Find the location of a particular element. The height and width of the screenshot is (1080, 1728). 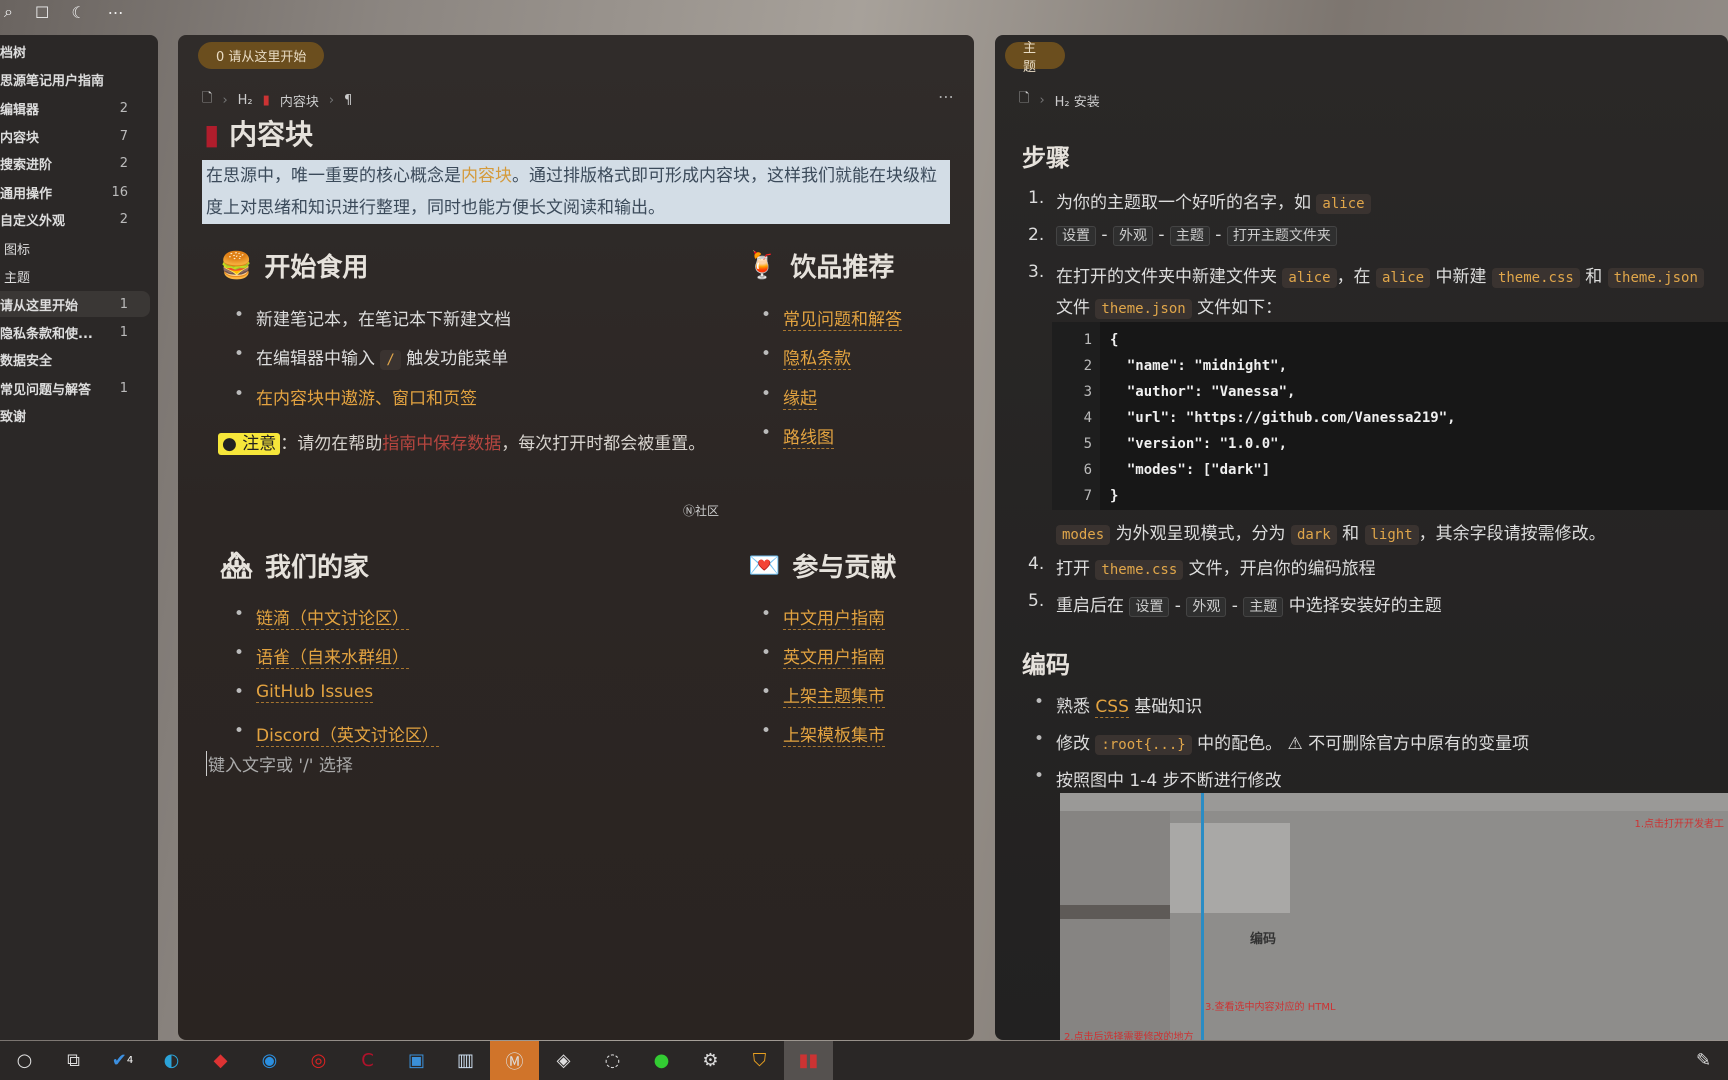

sidebar-item-label: 致谢 is located at coordinates (13, 417).